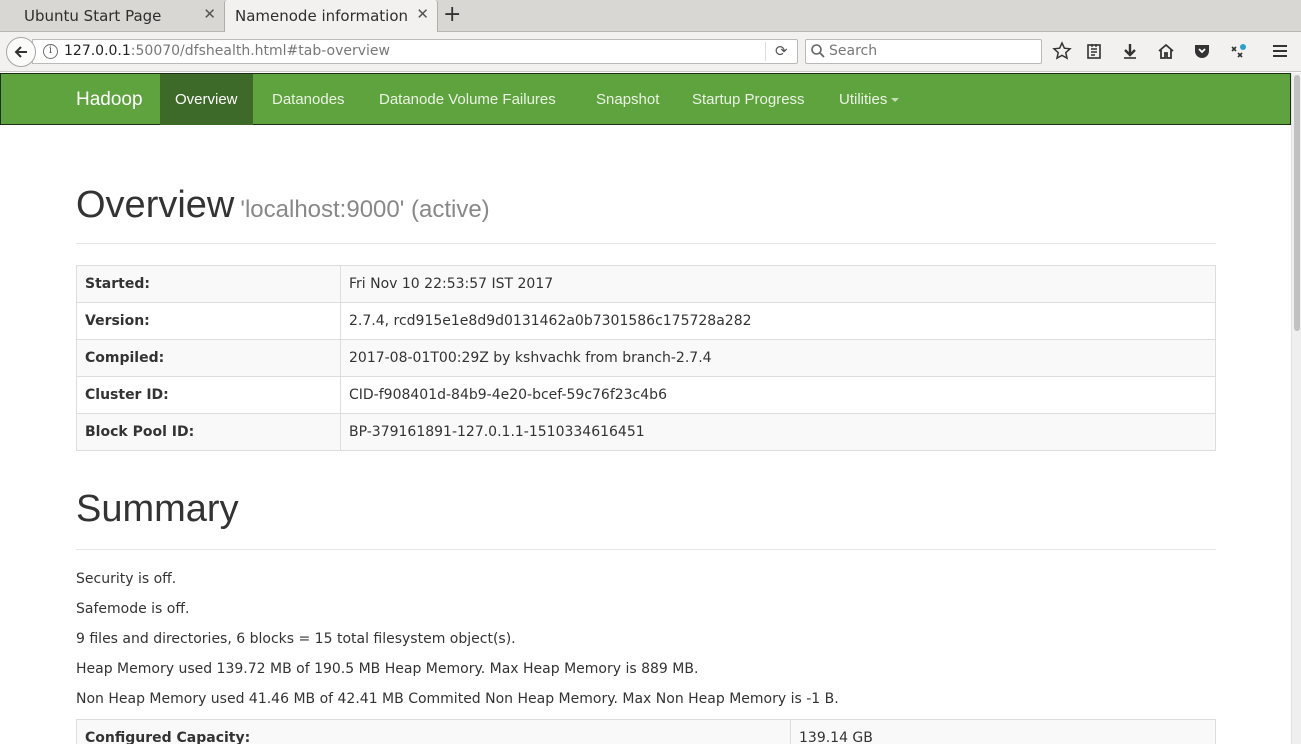  I want to click on reload-icon: ⟳, so click(781, 51).